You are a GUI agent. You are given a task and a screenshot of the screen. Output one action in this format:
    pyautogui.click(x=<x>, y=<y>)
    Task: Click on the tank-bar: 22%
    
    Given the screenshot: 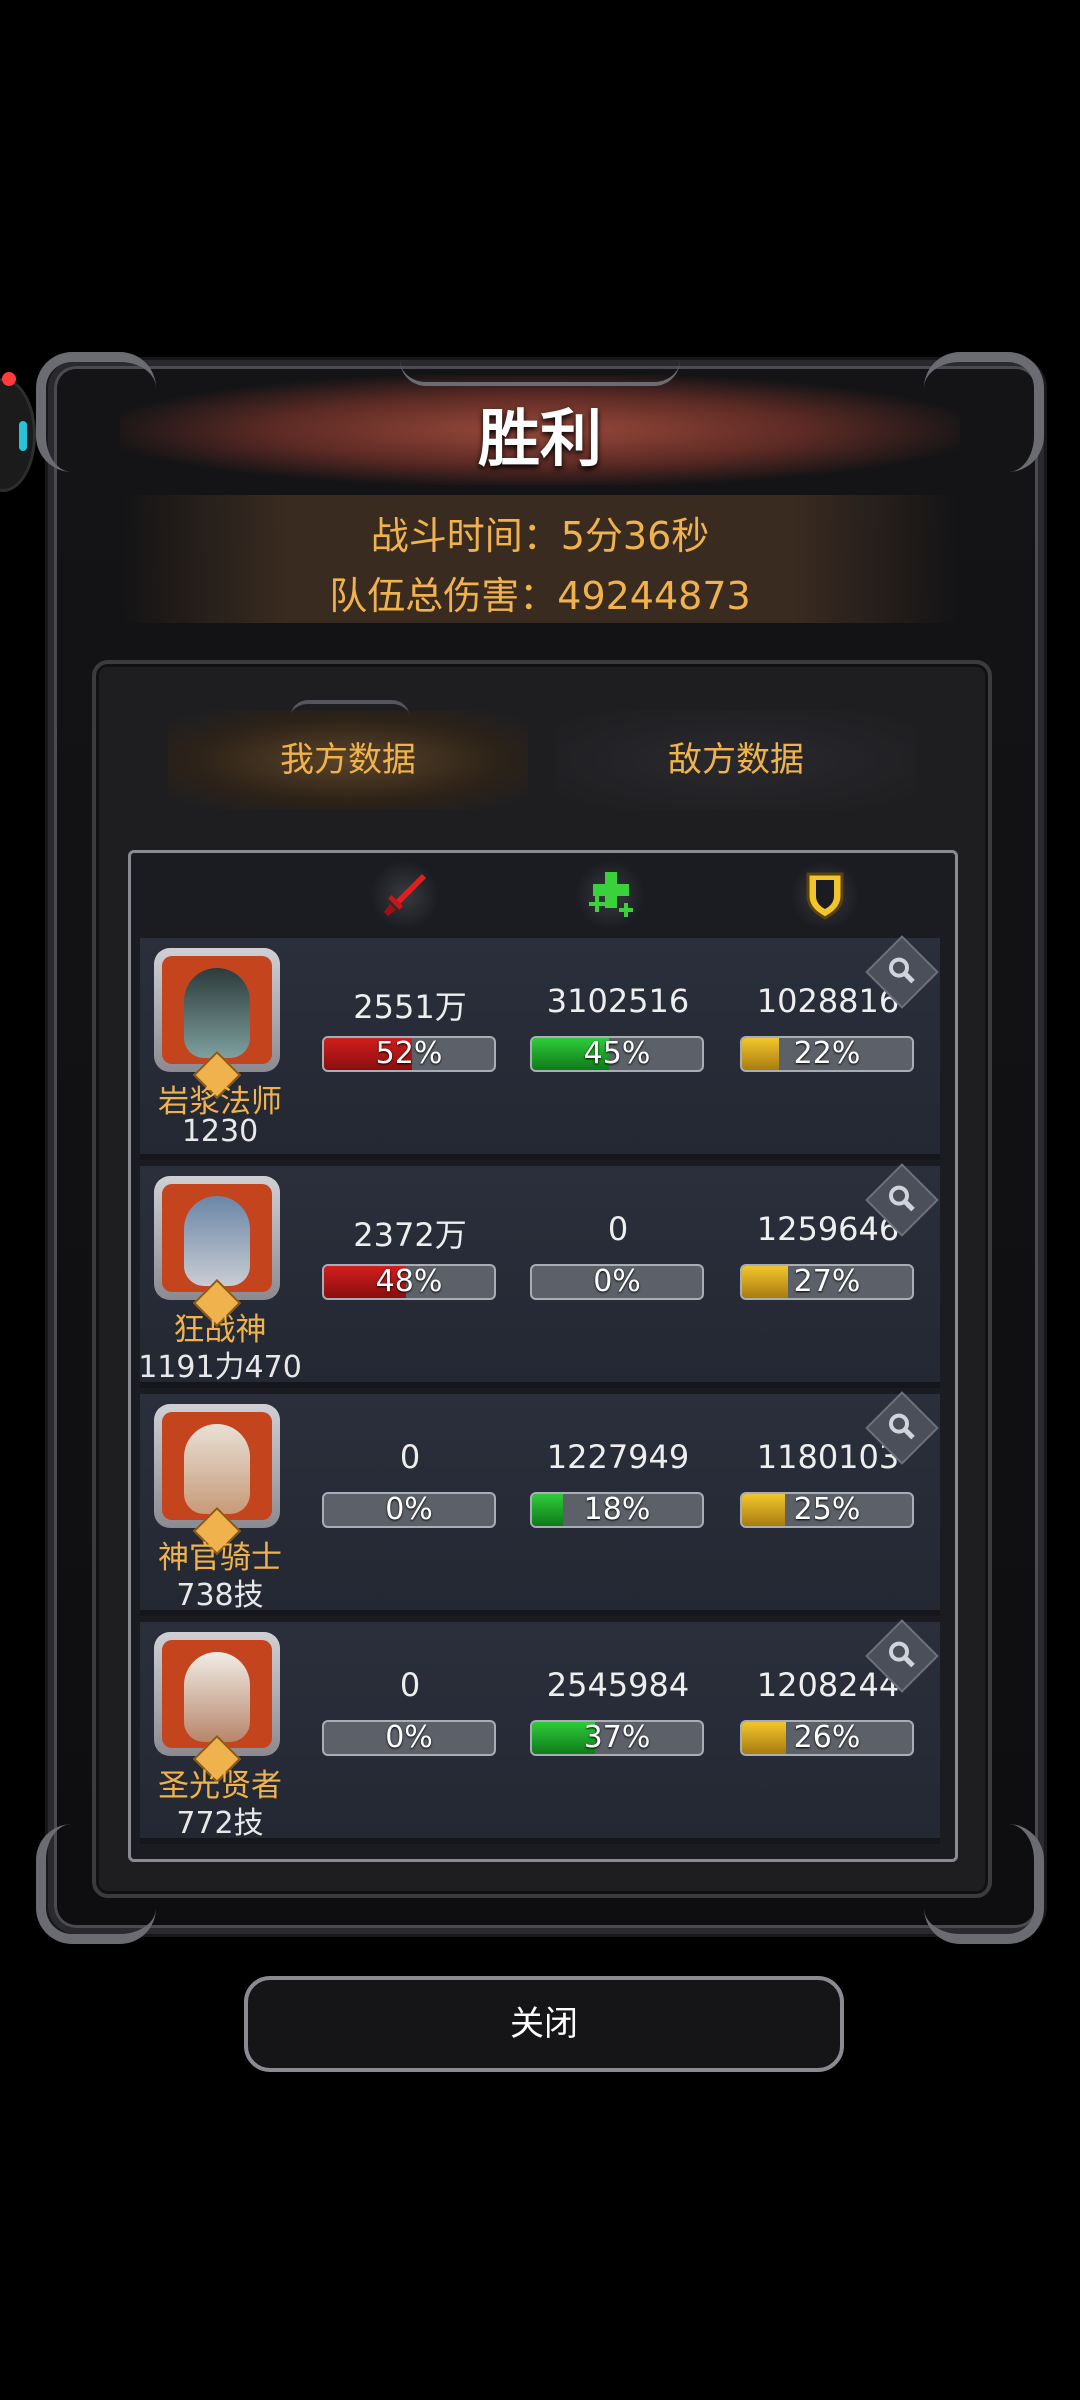 What is the action you would take?
    pyautogui.click(x=827, y=1054)
    